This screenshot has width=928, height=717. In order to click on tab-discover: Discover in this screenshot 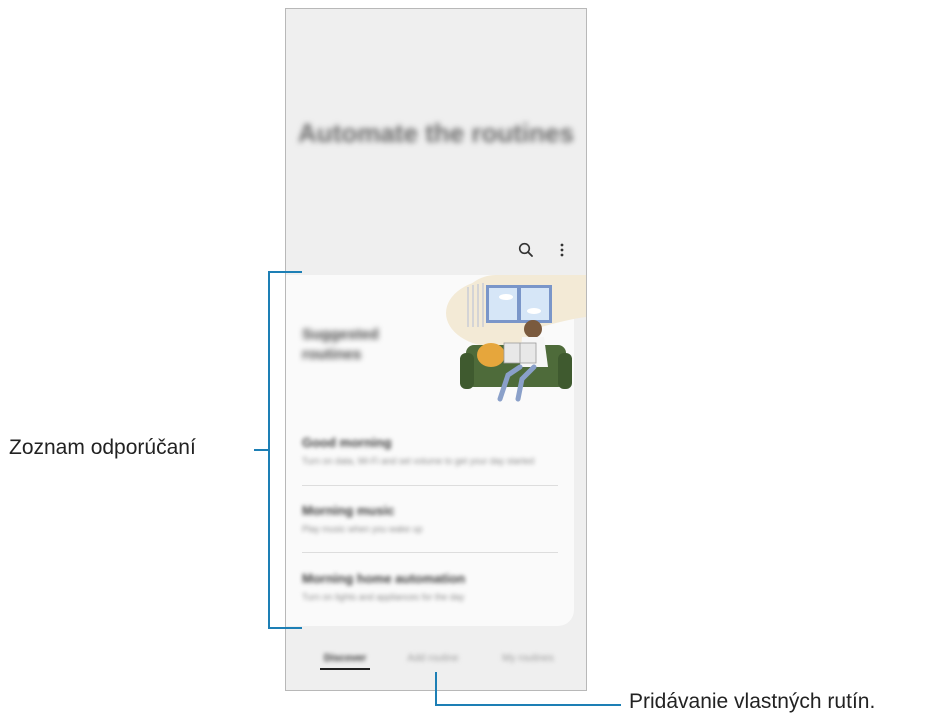, I will do `click(345, 658)`.